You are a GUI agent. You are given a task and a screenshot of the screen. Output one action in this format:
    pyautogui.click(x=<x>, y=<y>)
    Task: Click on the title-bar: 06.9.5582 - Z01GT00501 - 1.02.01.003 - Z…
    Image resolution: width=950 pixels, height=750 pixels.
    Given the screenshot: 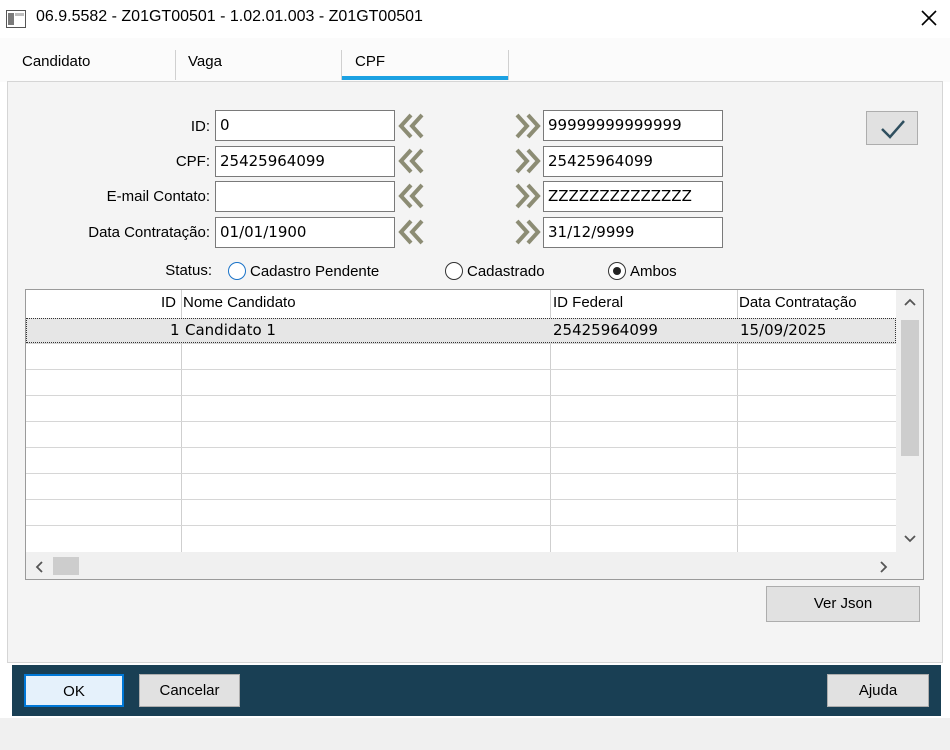 What is the action you would take?
    pyautogui.click(x=475, y=19)
    